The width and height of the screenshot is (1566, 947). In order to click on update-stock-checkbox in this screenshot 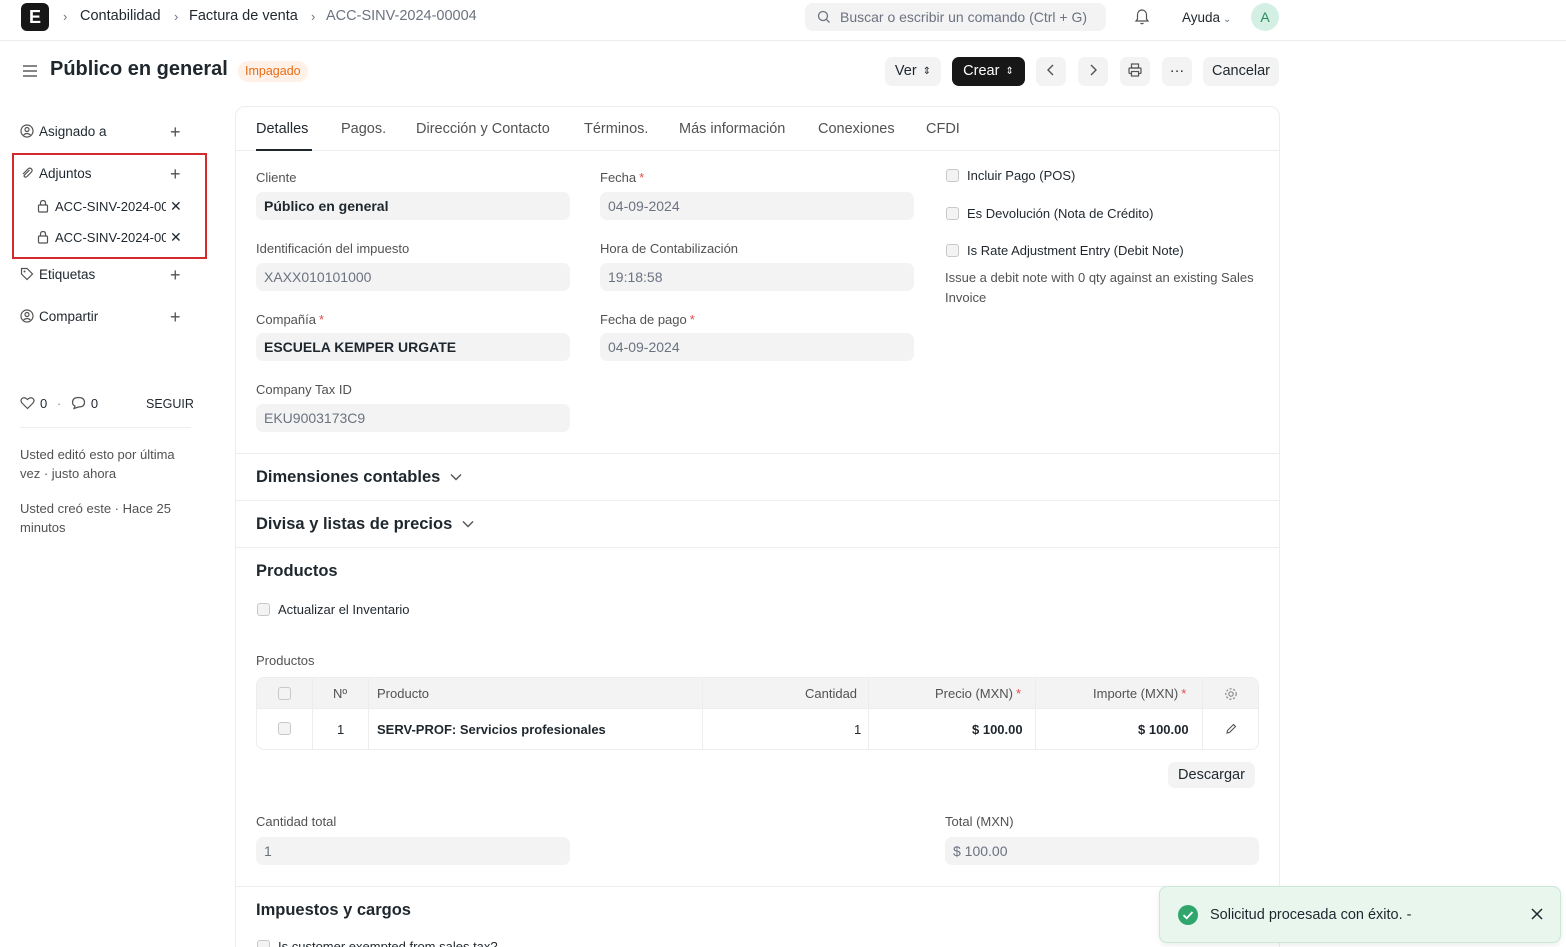, I will do `click(263, 609)`.